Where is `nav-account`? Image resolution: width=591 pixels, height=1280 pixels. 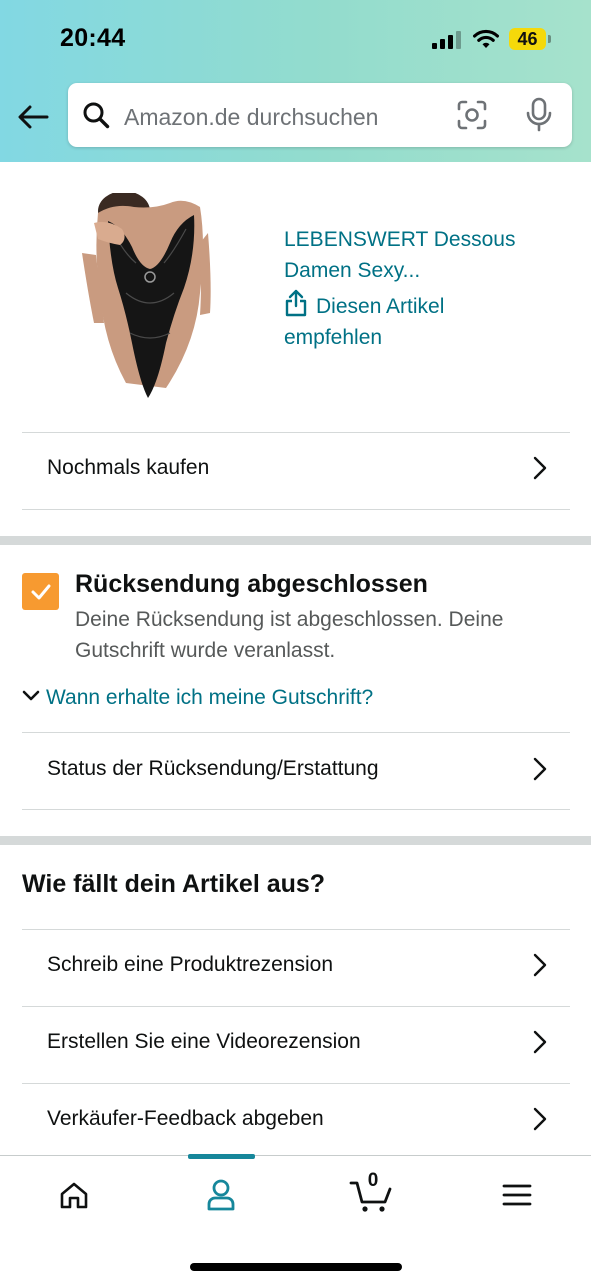 nav-account is located at coordinates (221, 1195).